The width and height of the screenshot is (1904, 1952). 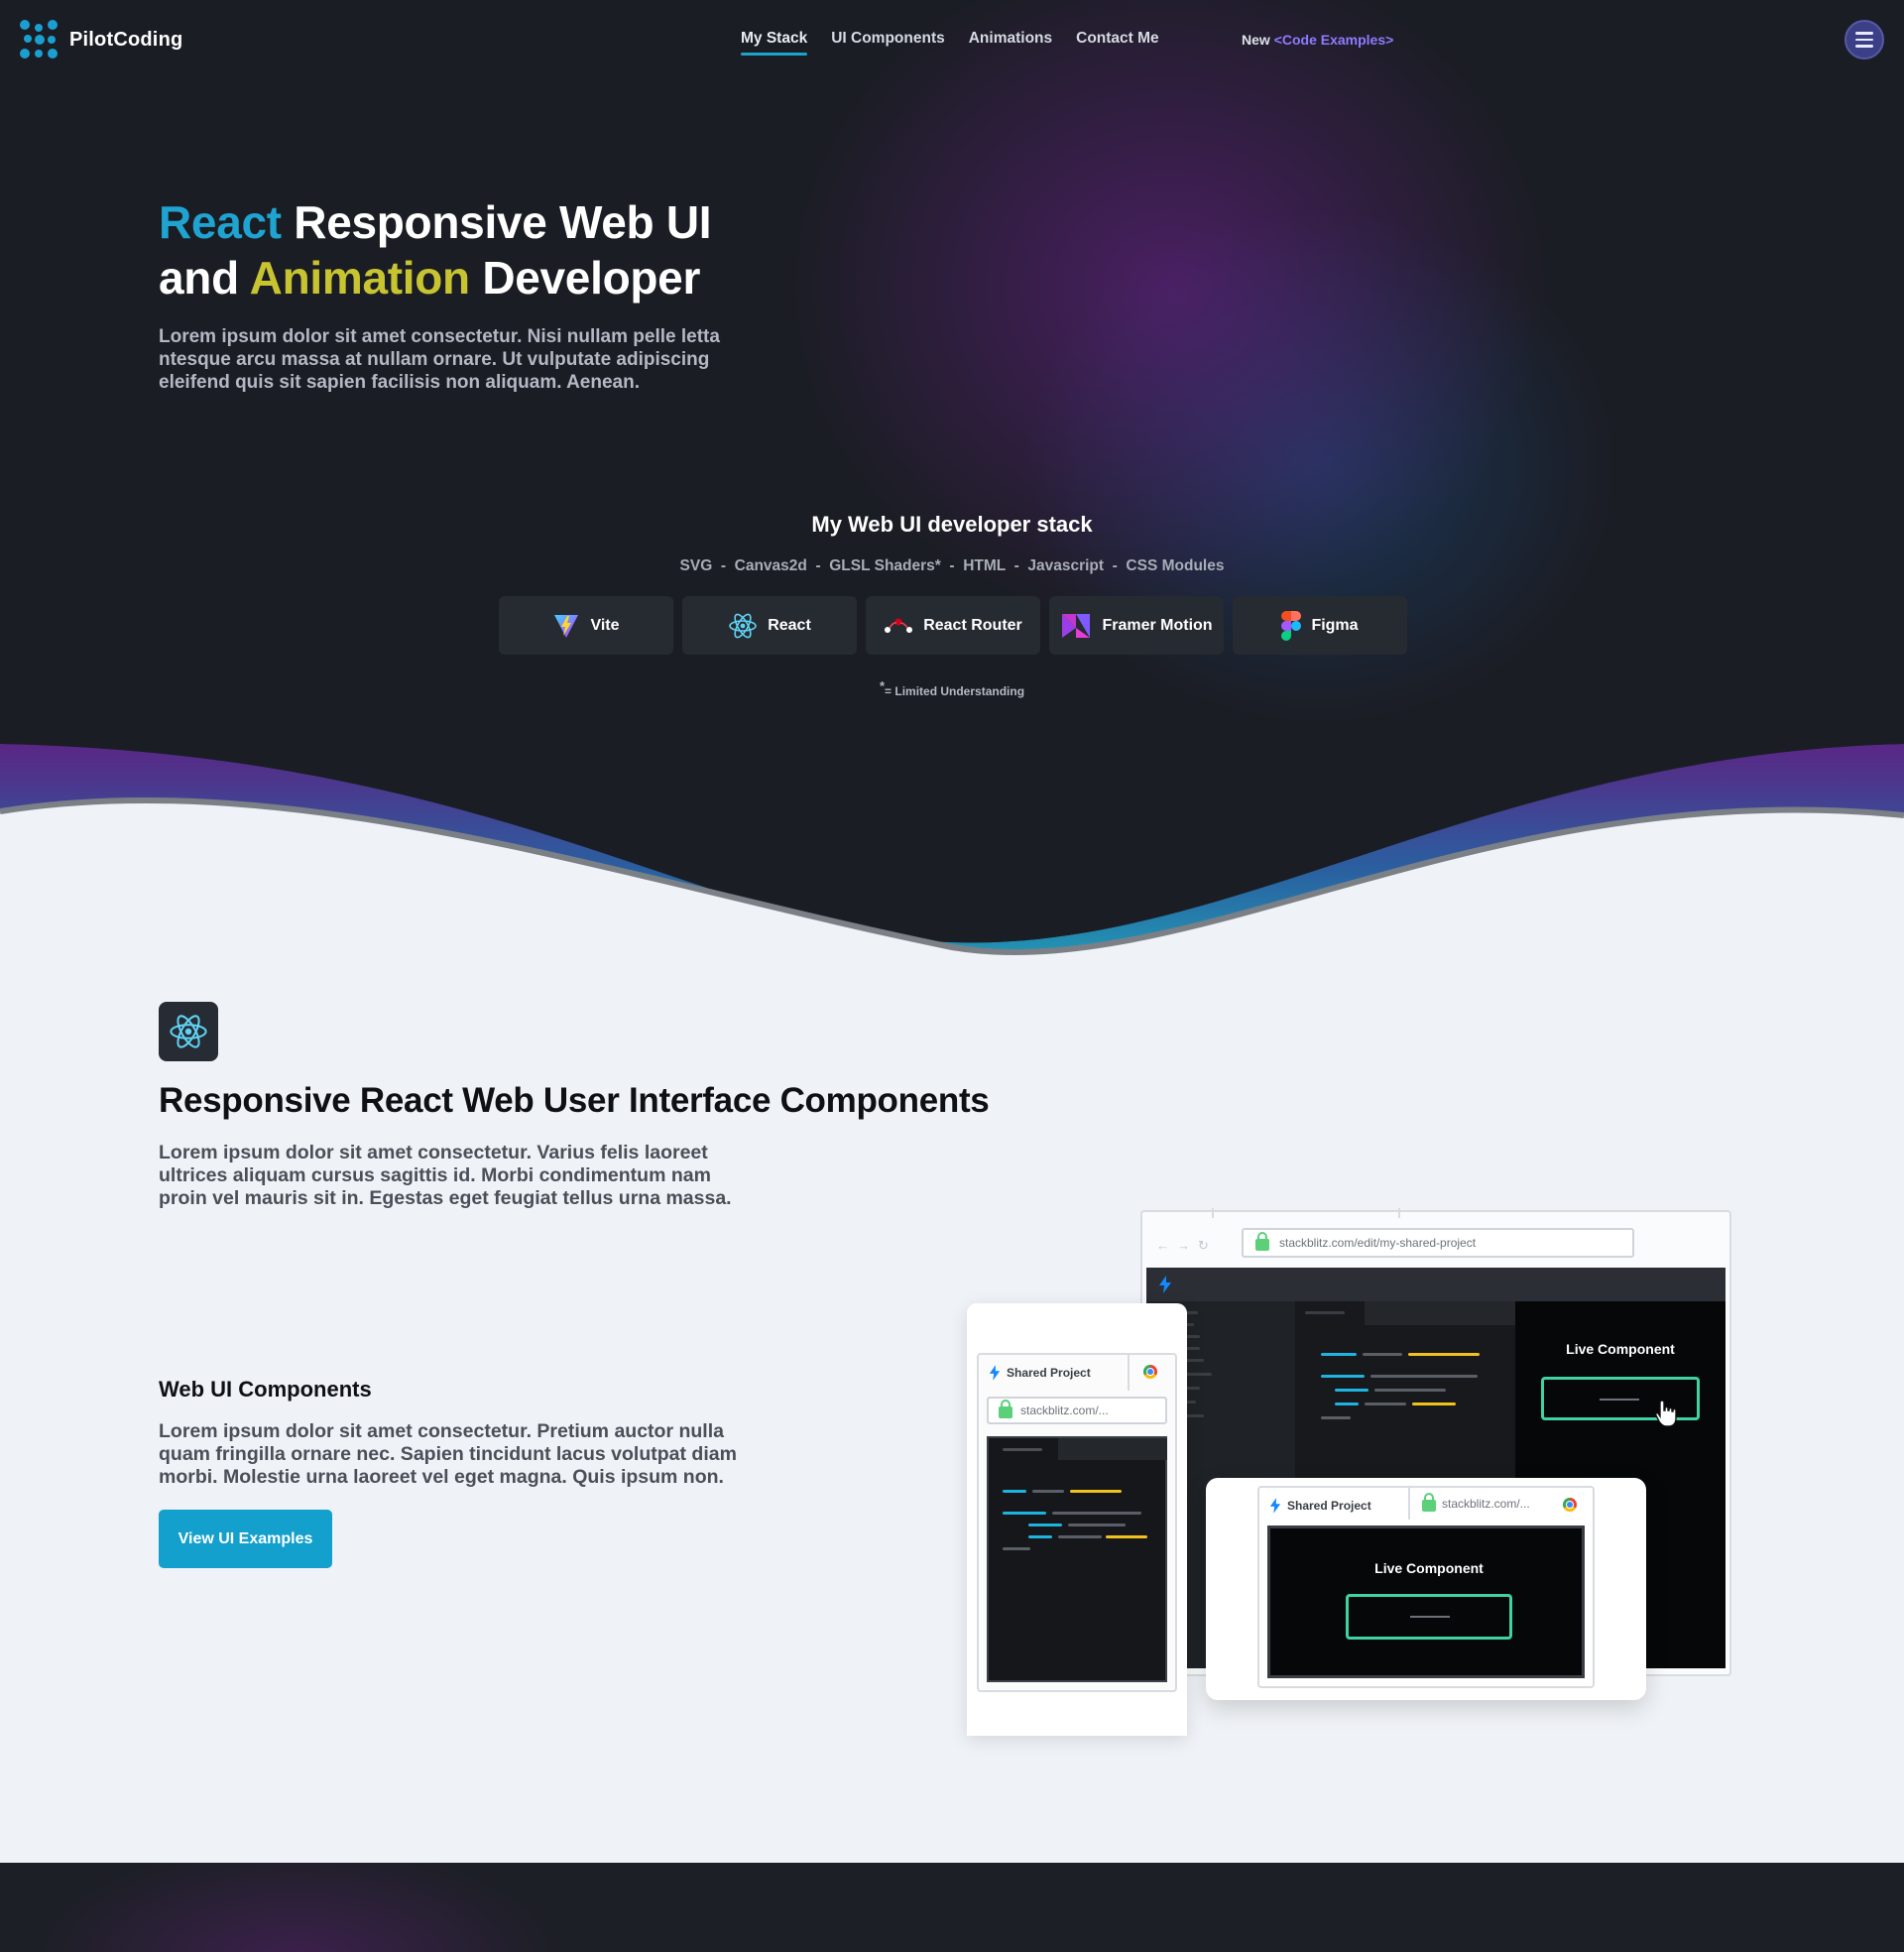 What do you see at coordinates (359, 278) in the screenshot?
I see `hero-title-animation: Animation` at bounding box center [359, 278].